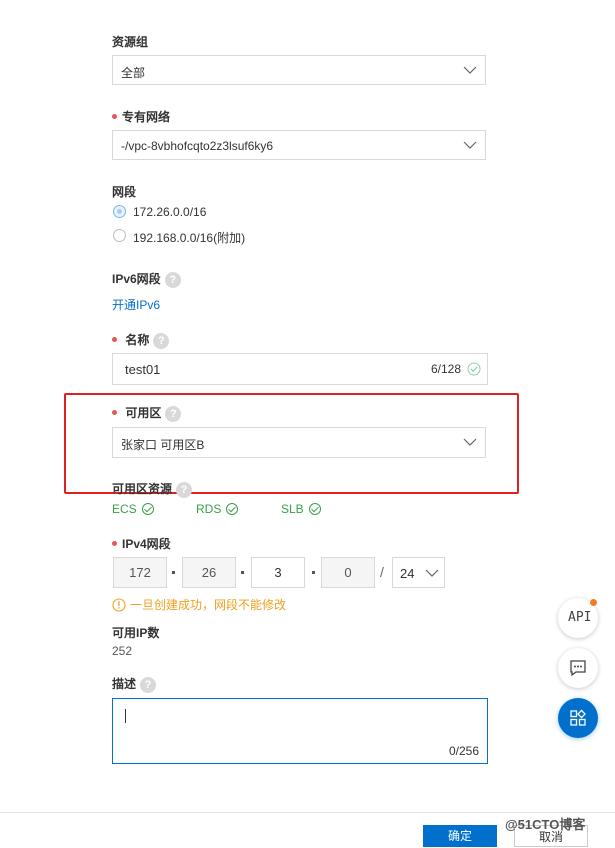  What do you see at coordinates (299, 145) in the screenshot?
I see `vpc-select: -/vpc-8vbhofcqto2z3lsuf6ky6` at bounding box center [299, 145].